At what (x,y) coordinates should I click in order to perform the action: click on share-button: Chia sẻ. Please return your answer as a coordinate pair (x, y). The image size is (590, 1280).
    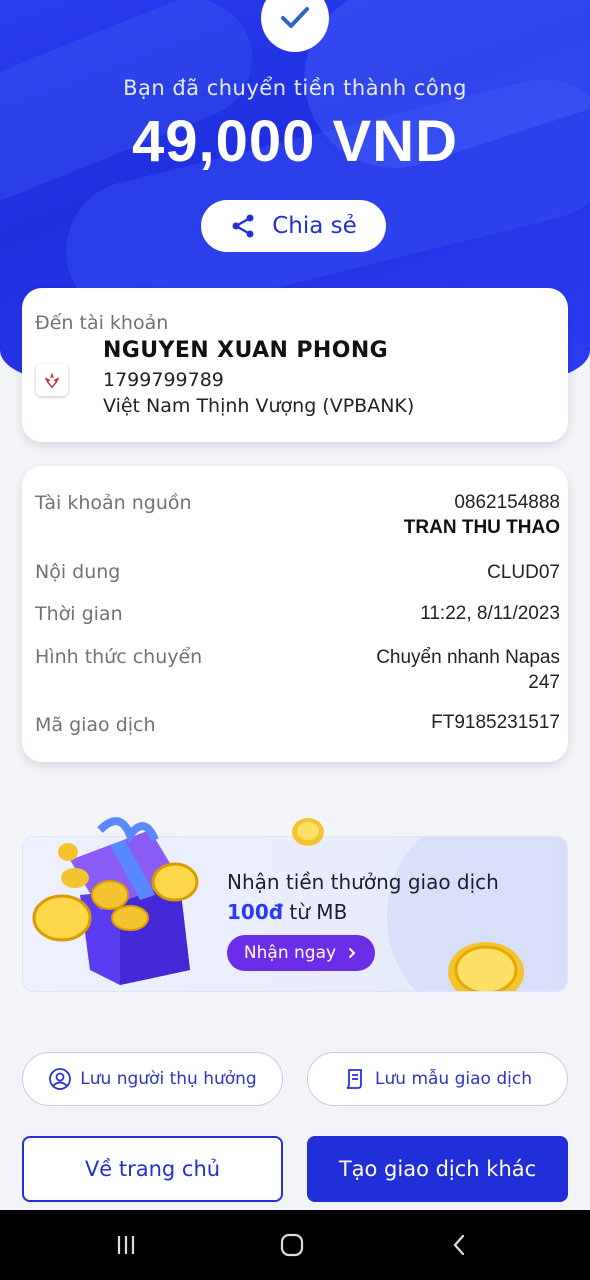
    Looking at the image, I should click on (293, 226).